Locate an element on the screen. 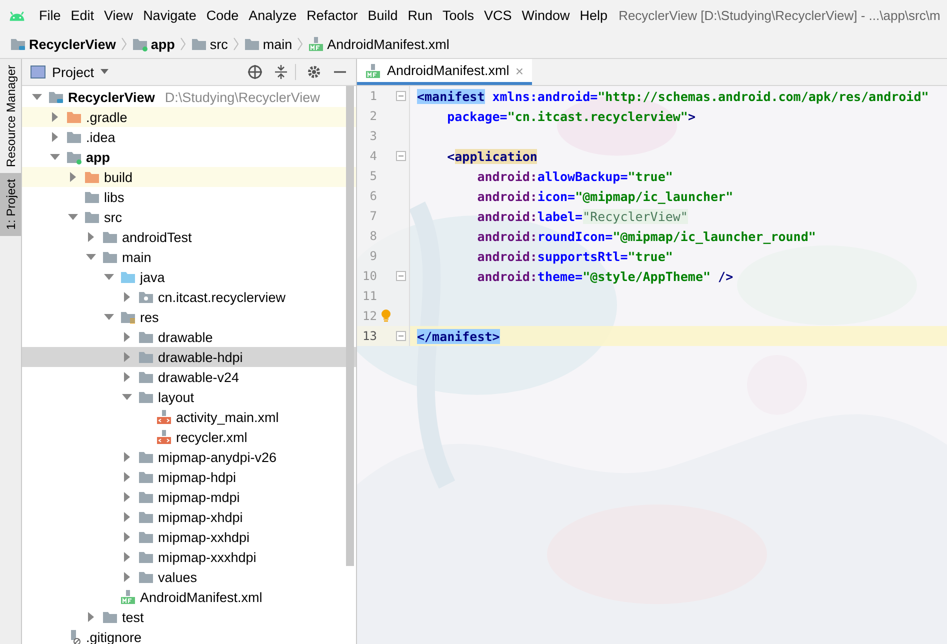 Image resolution: width=947 pixels, height=644 pixels. menu-item: Build is located at coordinates (382, 15).